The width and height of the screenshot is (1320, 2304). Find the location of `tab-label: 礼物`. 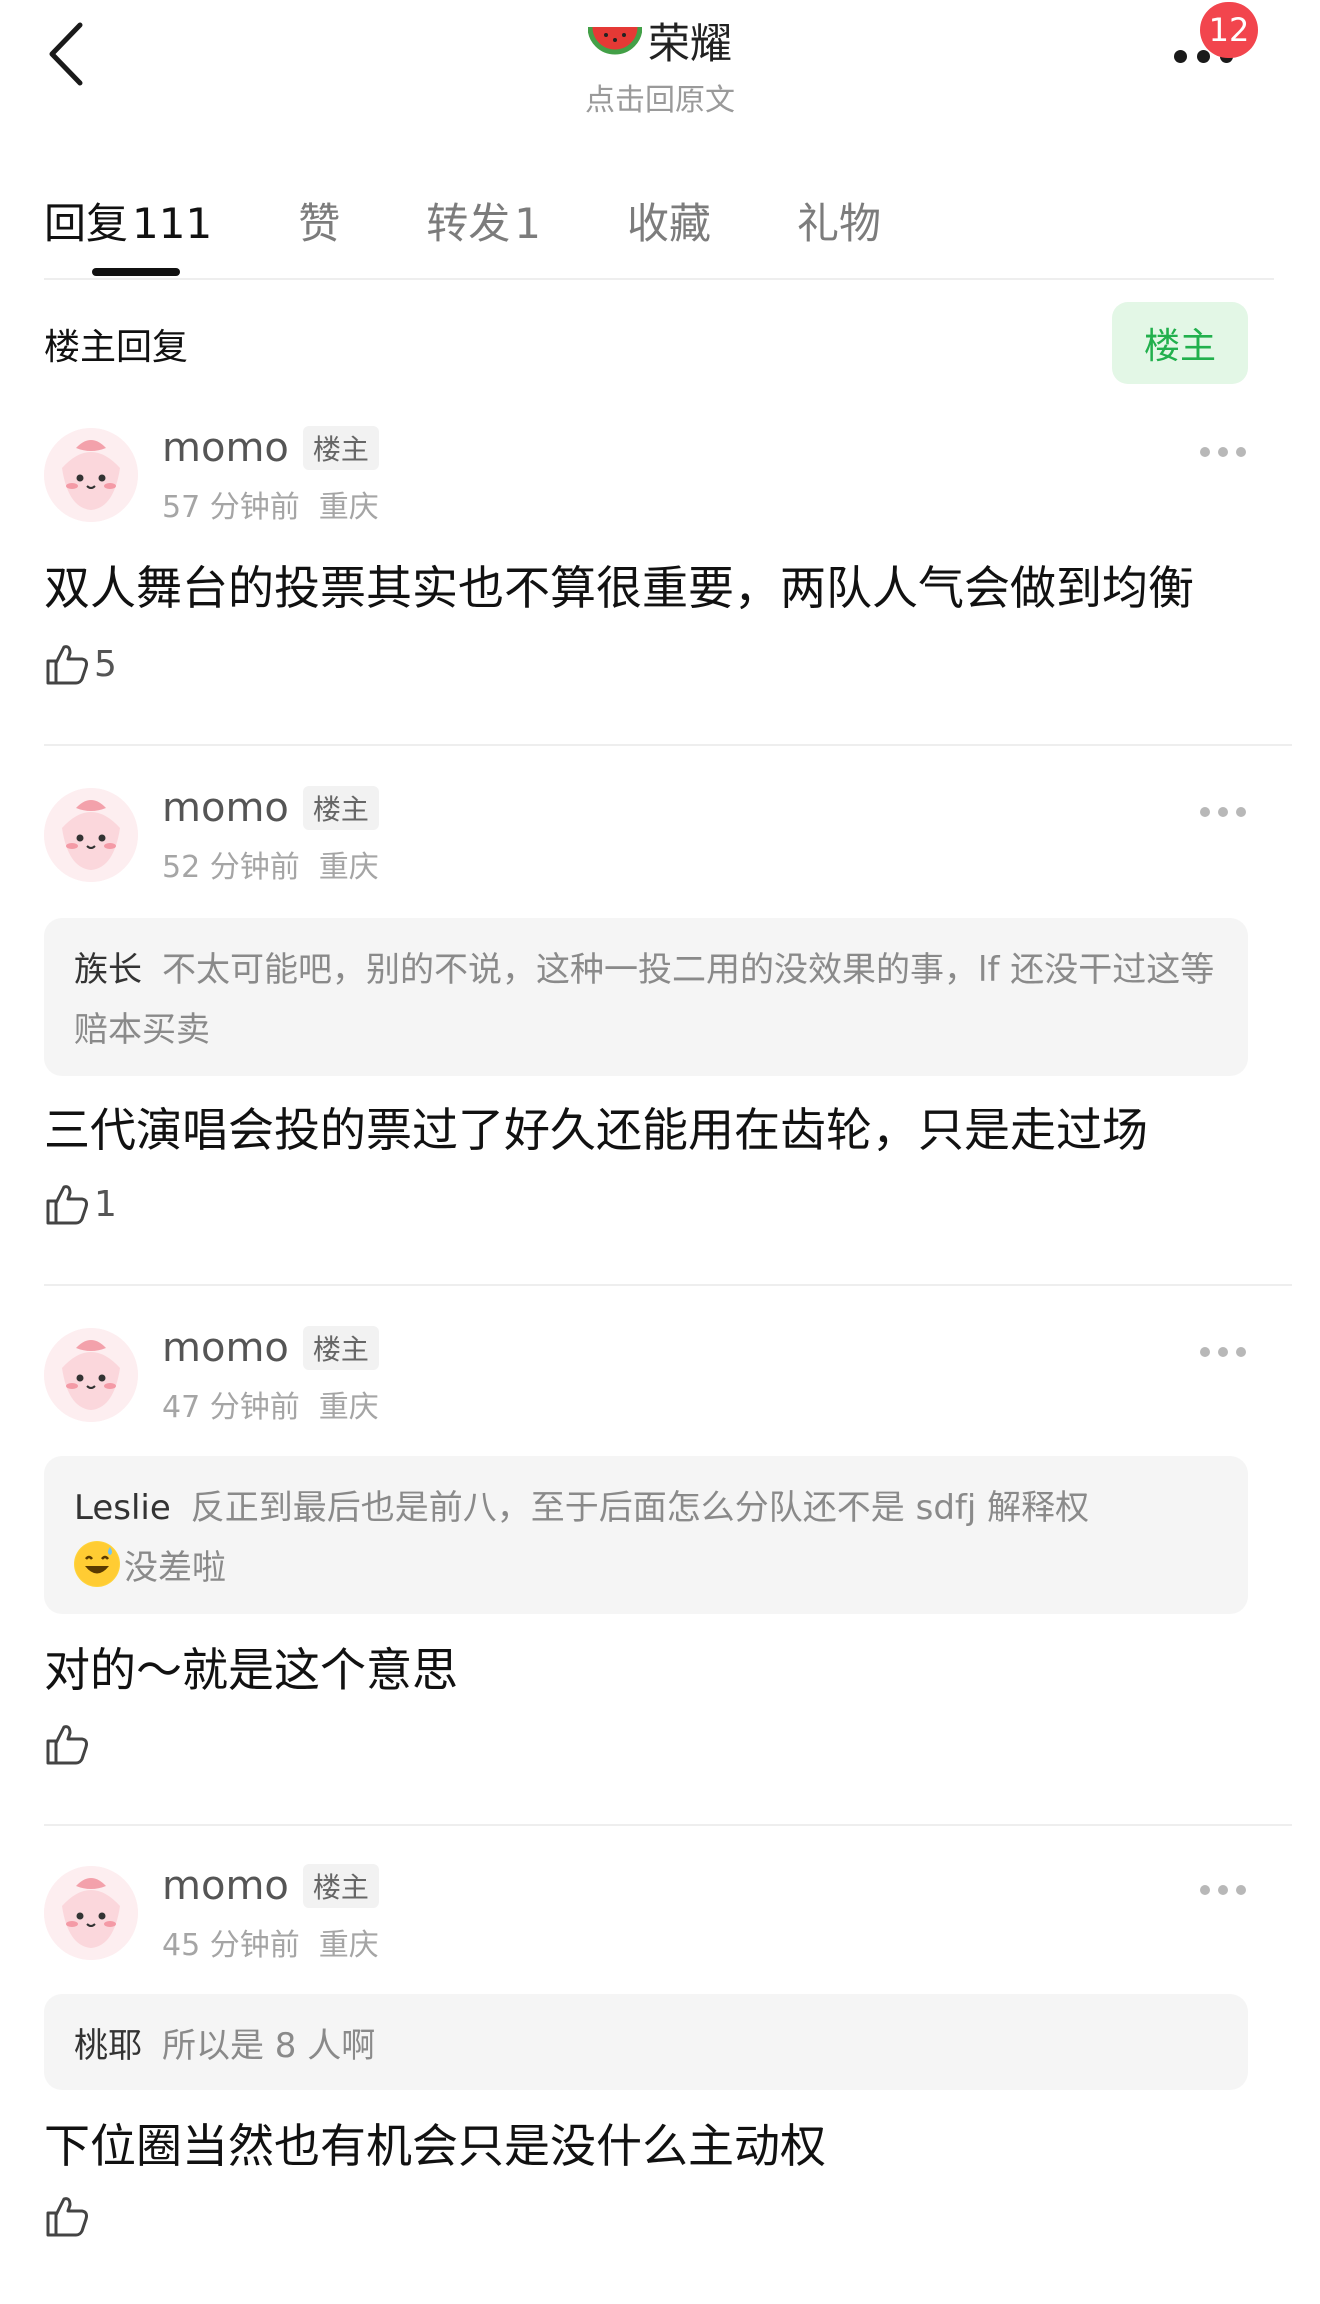

tab-label: 礼物 is located at coordinates (838, 223).